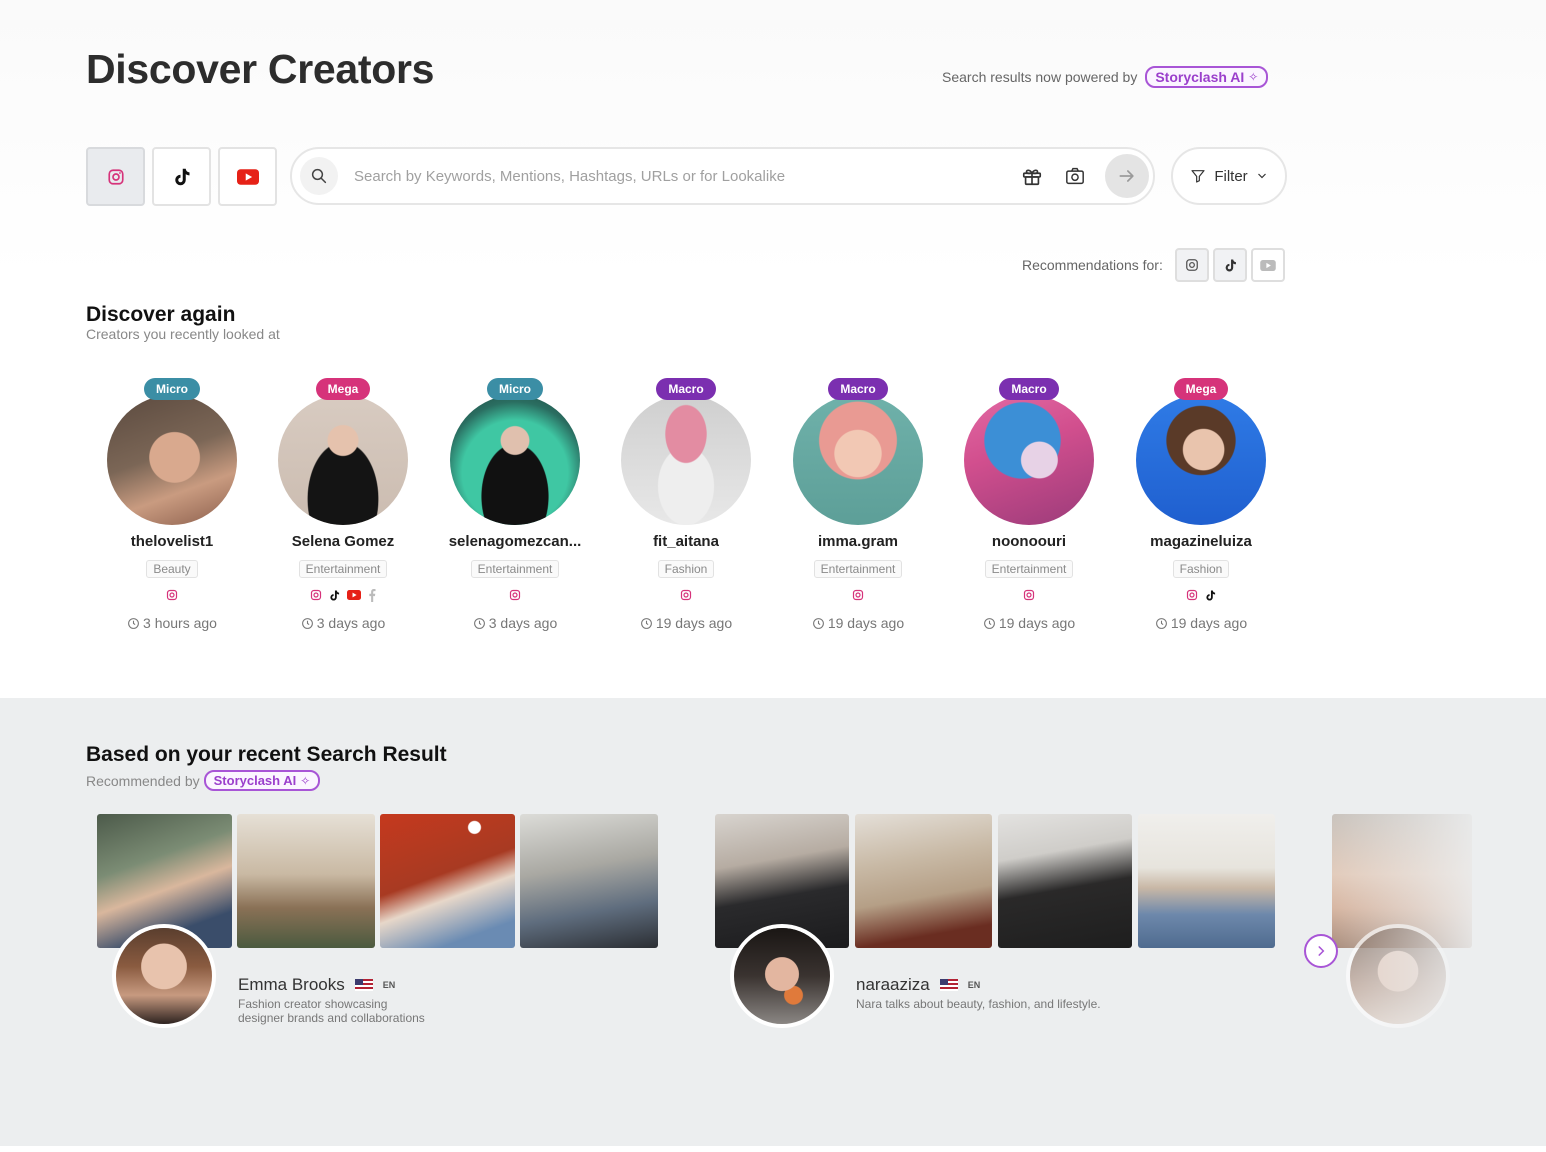  Describe the element at coordinates (1438, 920) in the screenshot. I see `carousel-fade` at that location.